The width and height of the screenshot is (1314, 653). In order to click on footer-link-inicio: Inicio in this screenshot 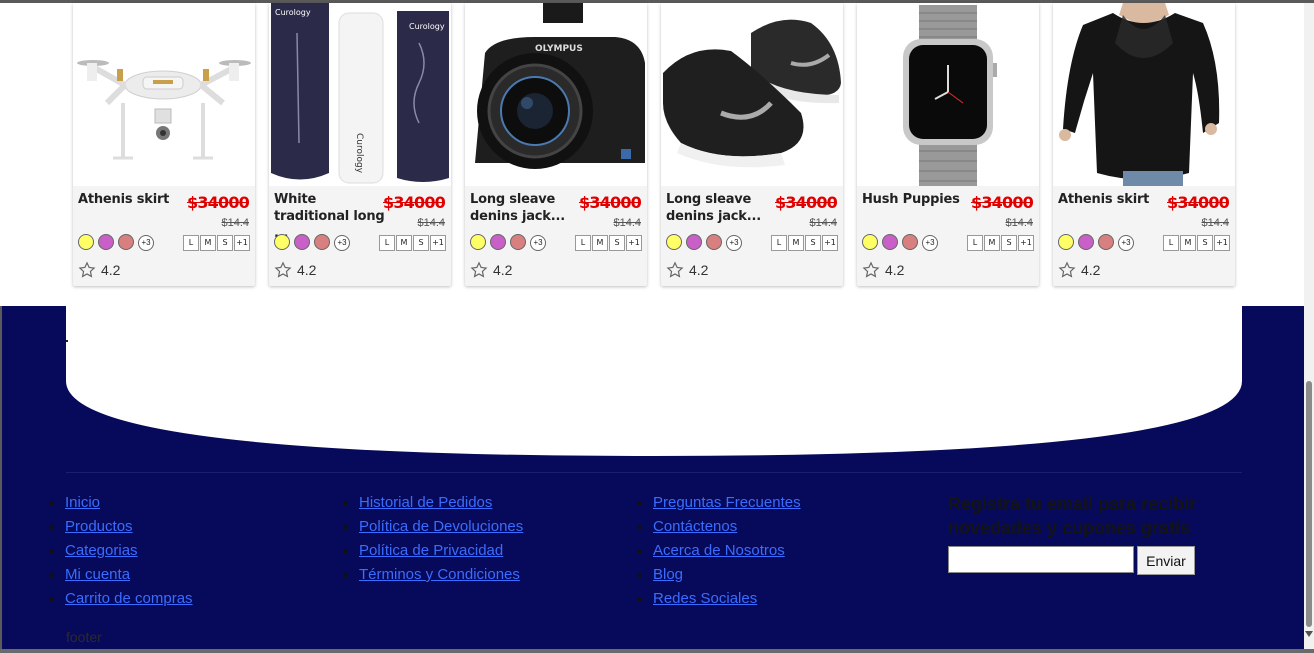, I will do `click(82, 502)`.